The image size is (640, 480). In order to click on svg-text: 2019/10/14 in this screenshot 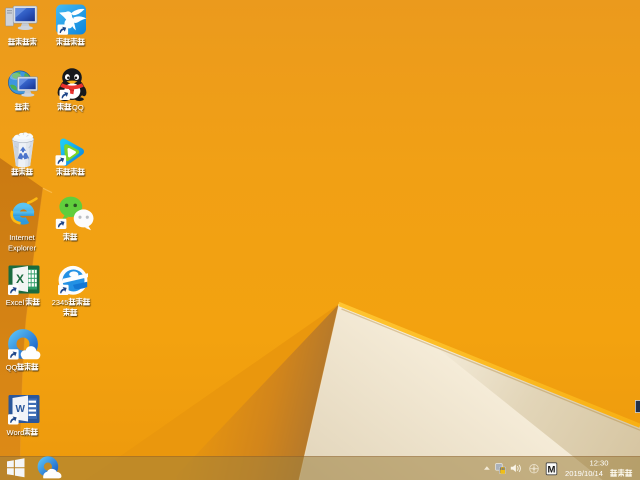, I will do `click(584, 473)`.